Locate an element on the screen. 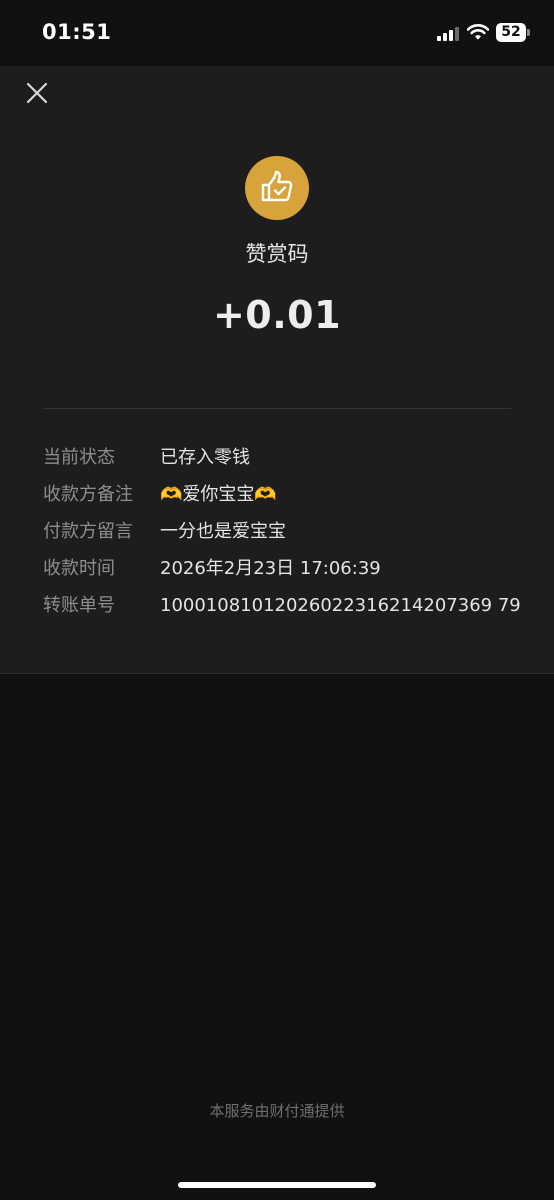 The image size is (554, 1200). transfer-id-value: 10001081012026022316214207369 79 is located at coordinates (340, 606).